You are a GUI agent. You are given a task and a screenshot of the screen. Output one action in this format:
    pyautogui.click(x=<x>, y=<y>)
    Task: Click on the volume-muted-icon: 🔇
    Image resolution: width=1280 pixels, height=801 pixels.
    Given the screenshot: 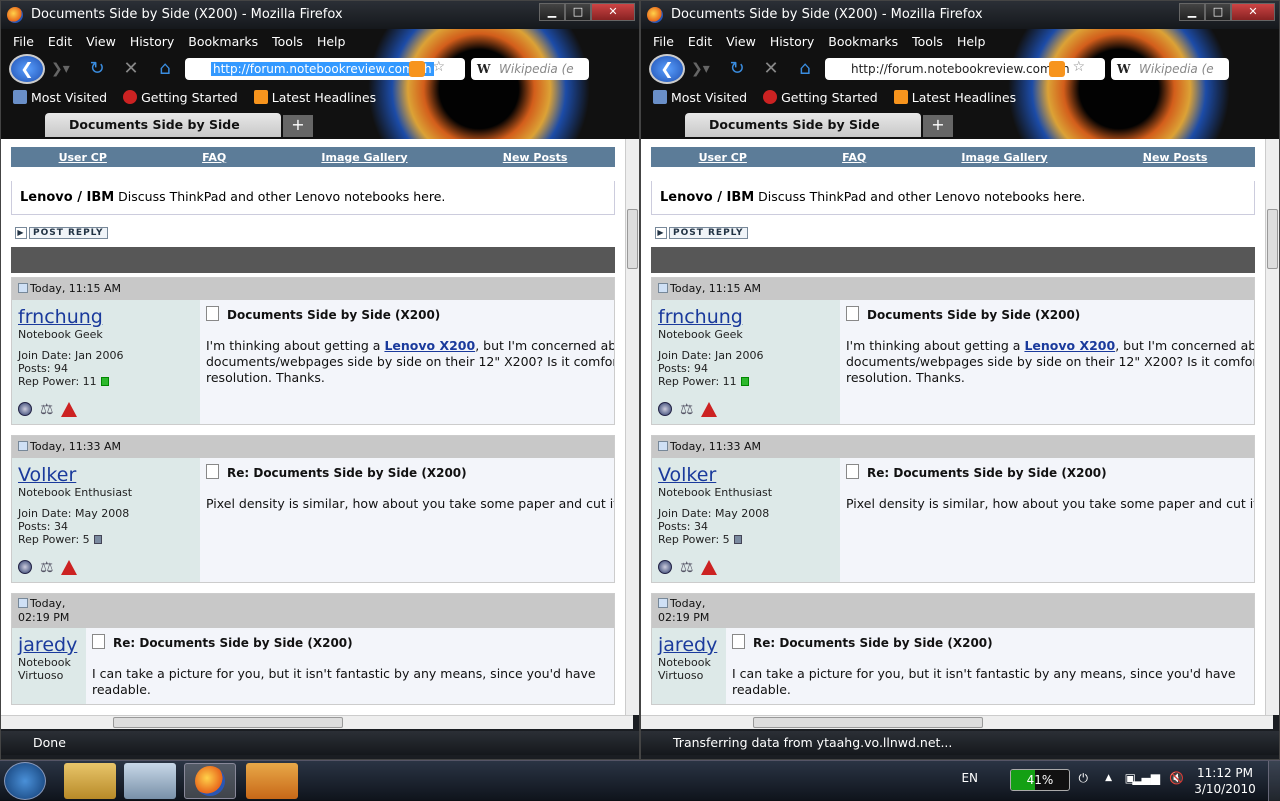 What is the action you would take?
    pyautogui.click(x=1176, y=778)
    